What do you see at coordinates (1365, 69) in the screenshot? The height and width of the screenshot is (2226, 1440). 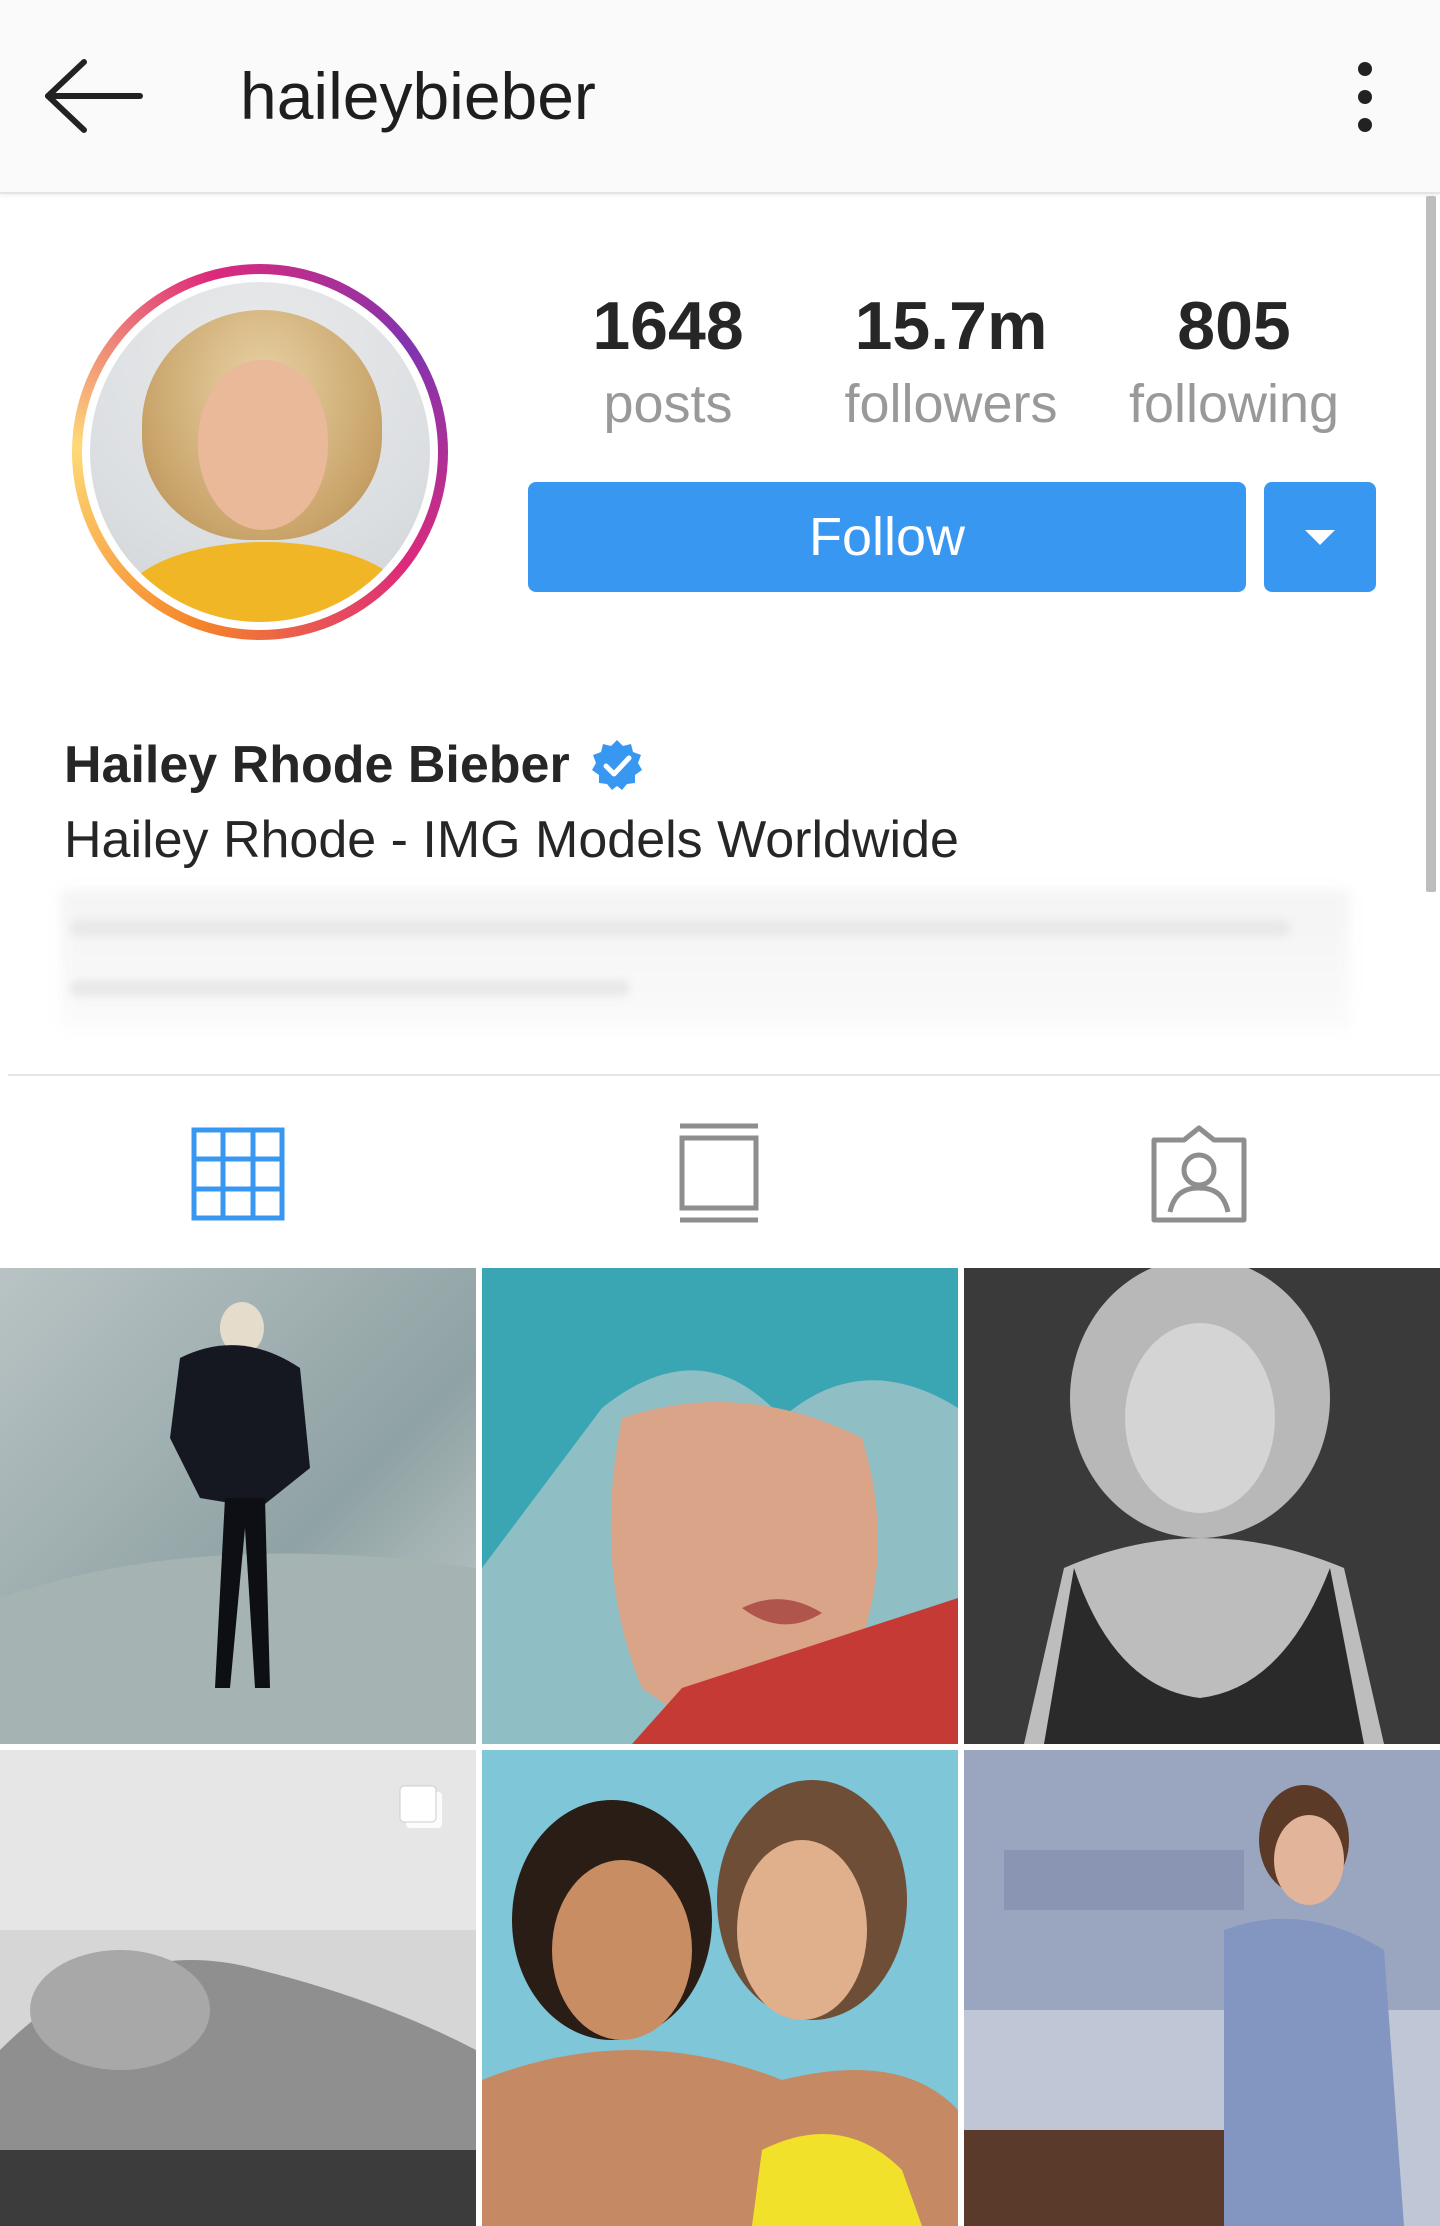 I see `more-vertical-icon` at bounding box center [1365, 69].